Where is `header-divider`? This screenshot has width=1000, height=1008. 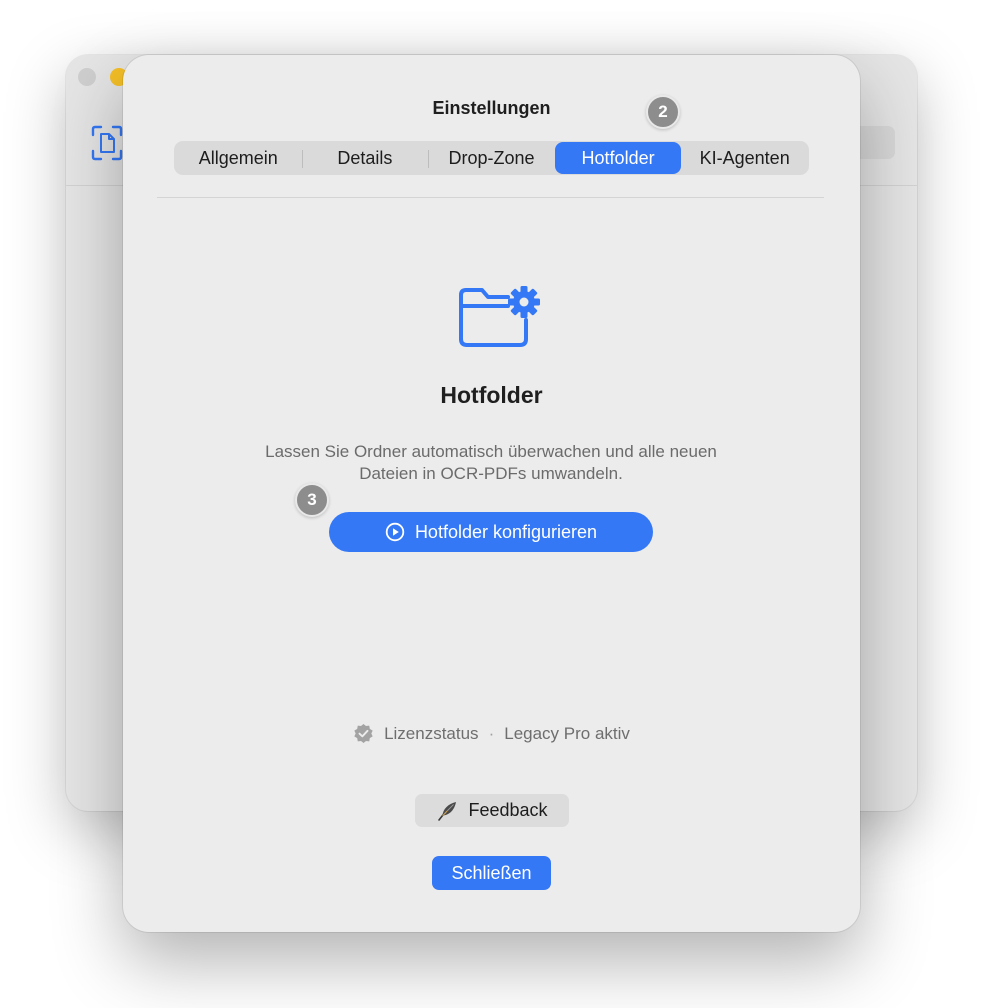 header-divider is located at coordinates (490, 197).